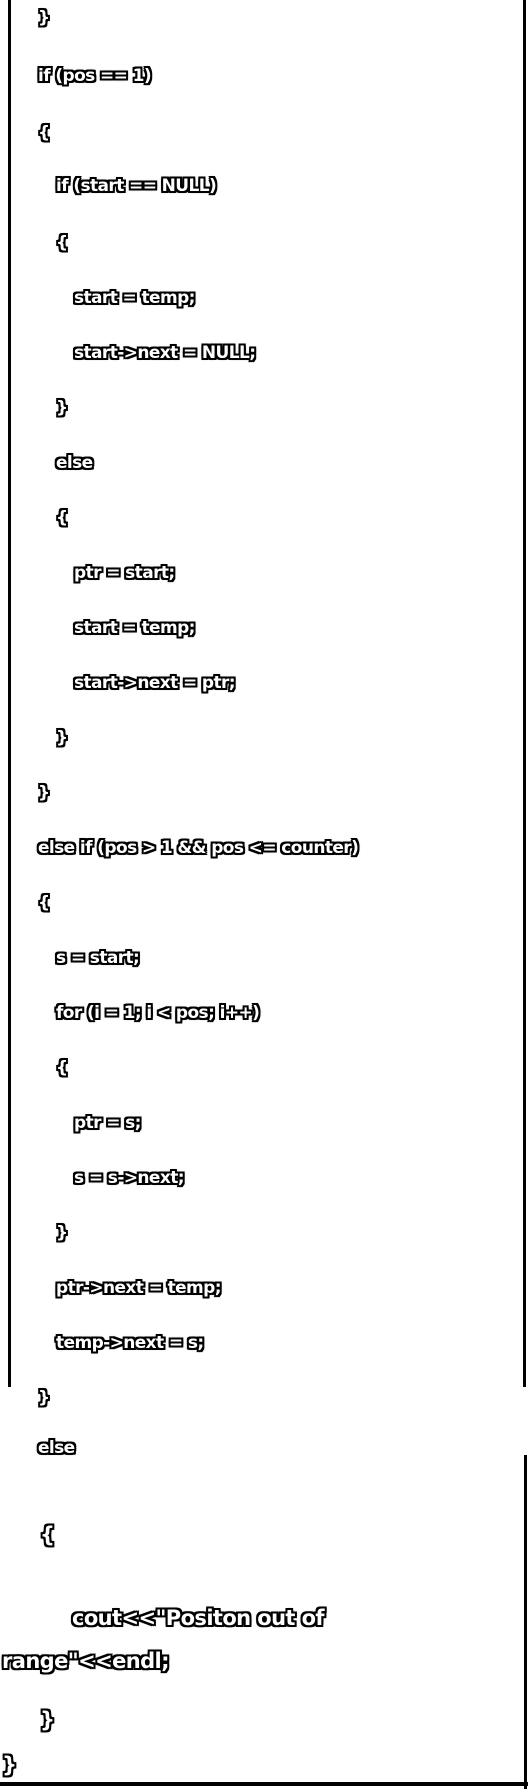 The width and height of the screenshot is (528, 1789). Describe the element at coordinates (9, 693) in the screenshot. I see `document-border-left` at that location.